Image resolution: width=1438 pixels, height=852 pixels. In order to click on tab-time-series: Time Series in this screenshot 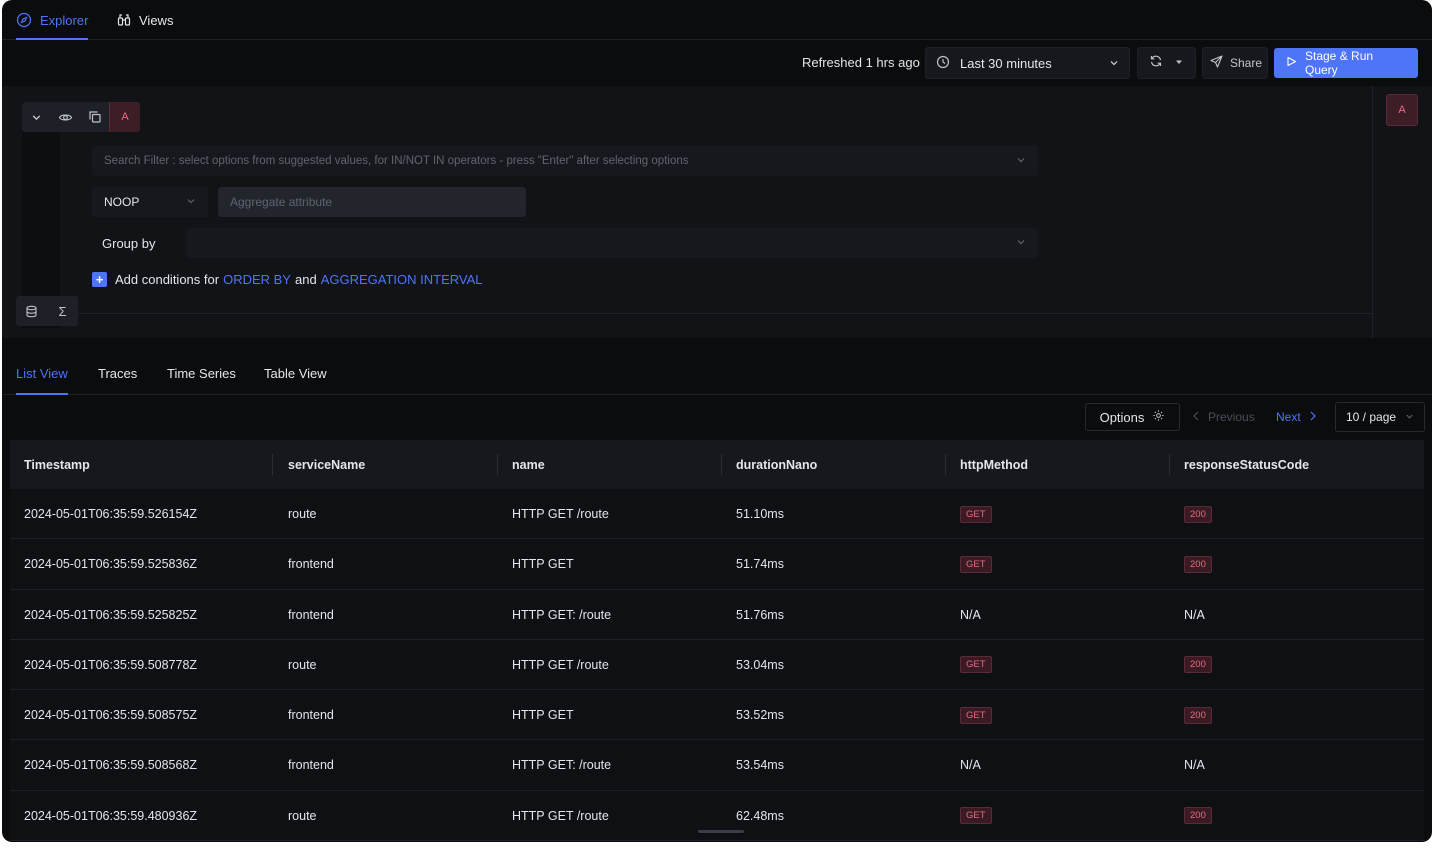, I will do `click(201, 380)`.